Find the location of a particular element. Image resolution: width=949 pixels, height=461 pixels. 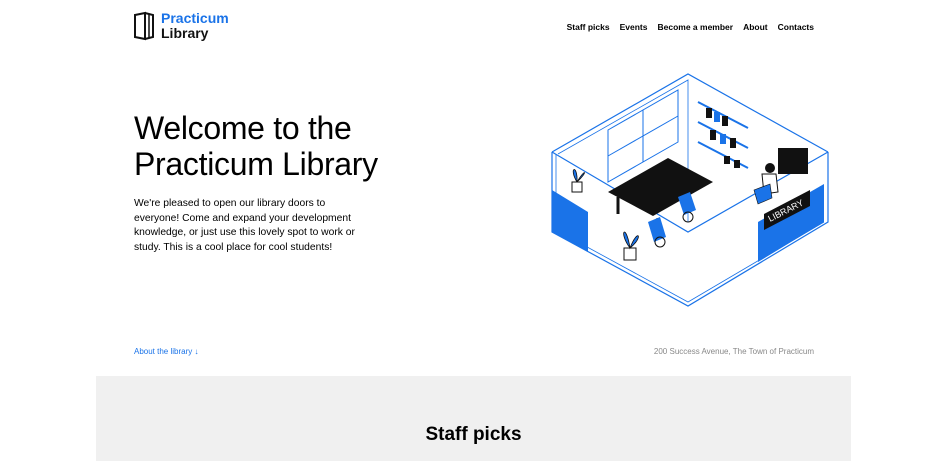

nav-staff-picks: Staff picks is located at coordinates (588, 27).